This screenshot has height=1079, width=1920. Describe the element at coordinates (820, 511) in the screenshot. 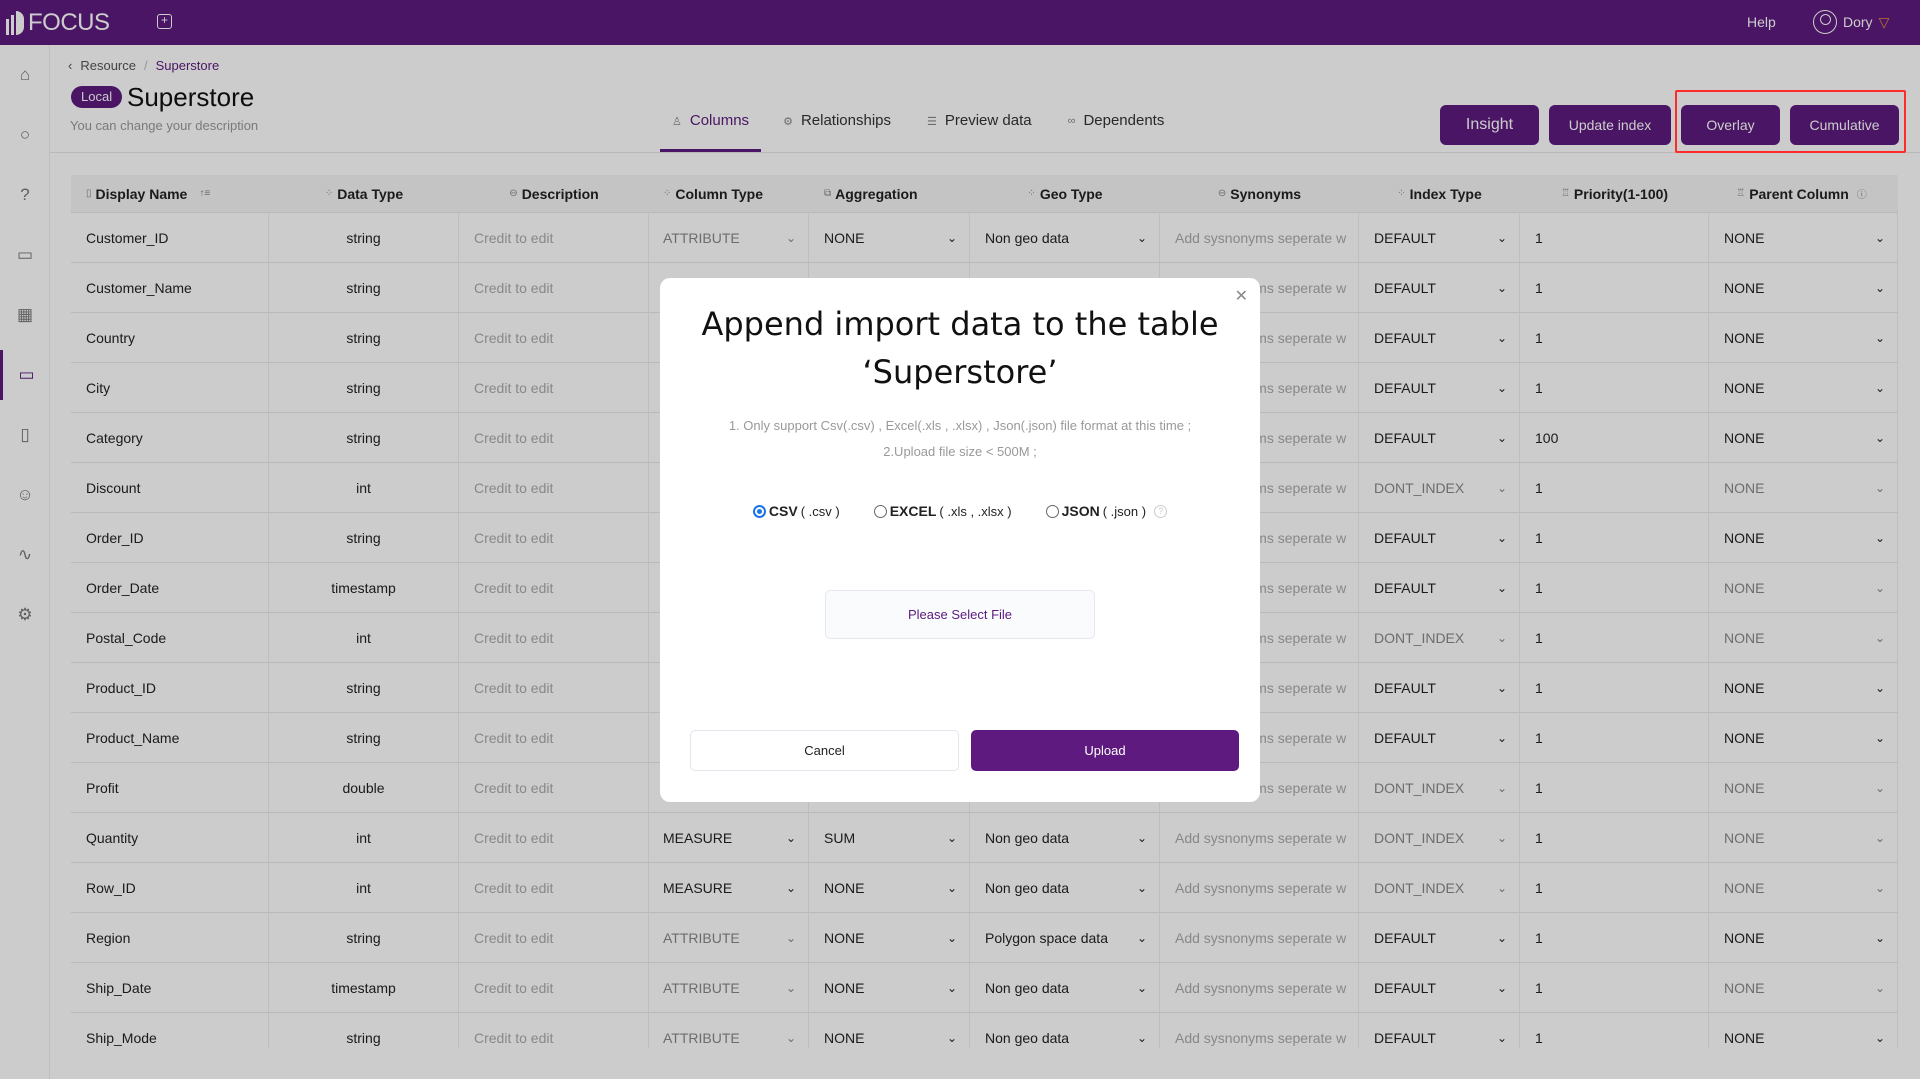

I see `radio-format-ext: ( .csv )` at that location.